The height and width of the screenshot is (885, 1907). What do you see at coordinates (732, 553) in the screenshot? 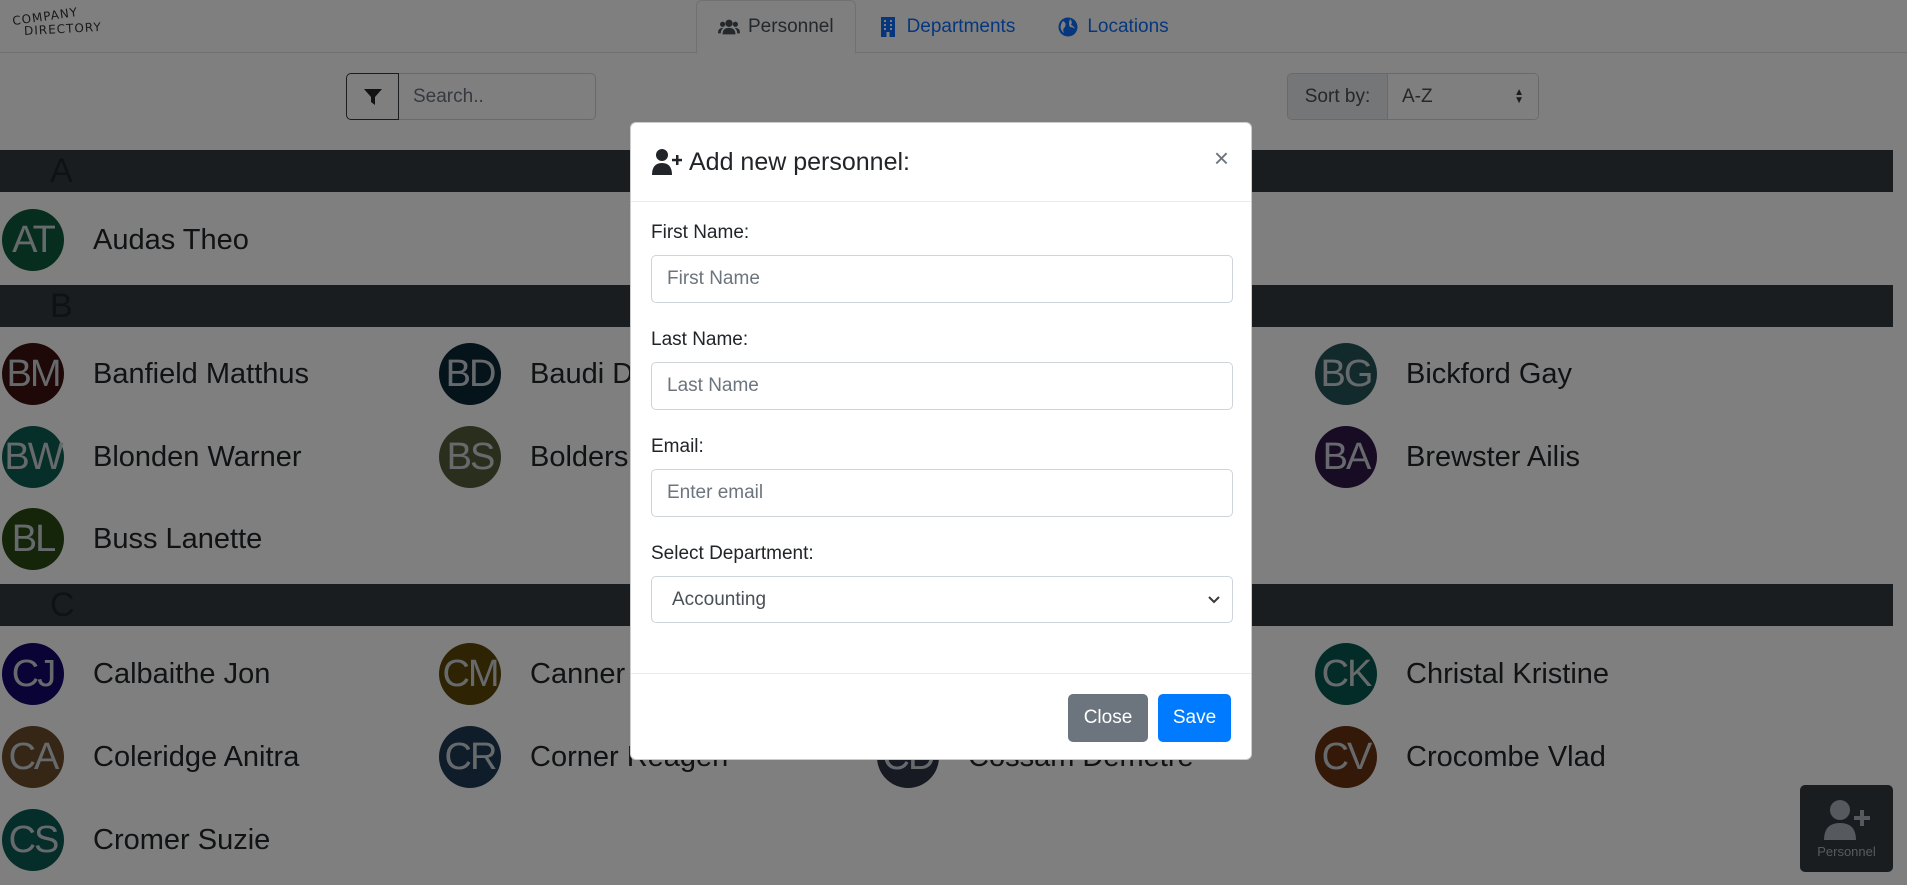
I see `department-label: Select Department:` at bounding box center [732, 553].